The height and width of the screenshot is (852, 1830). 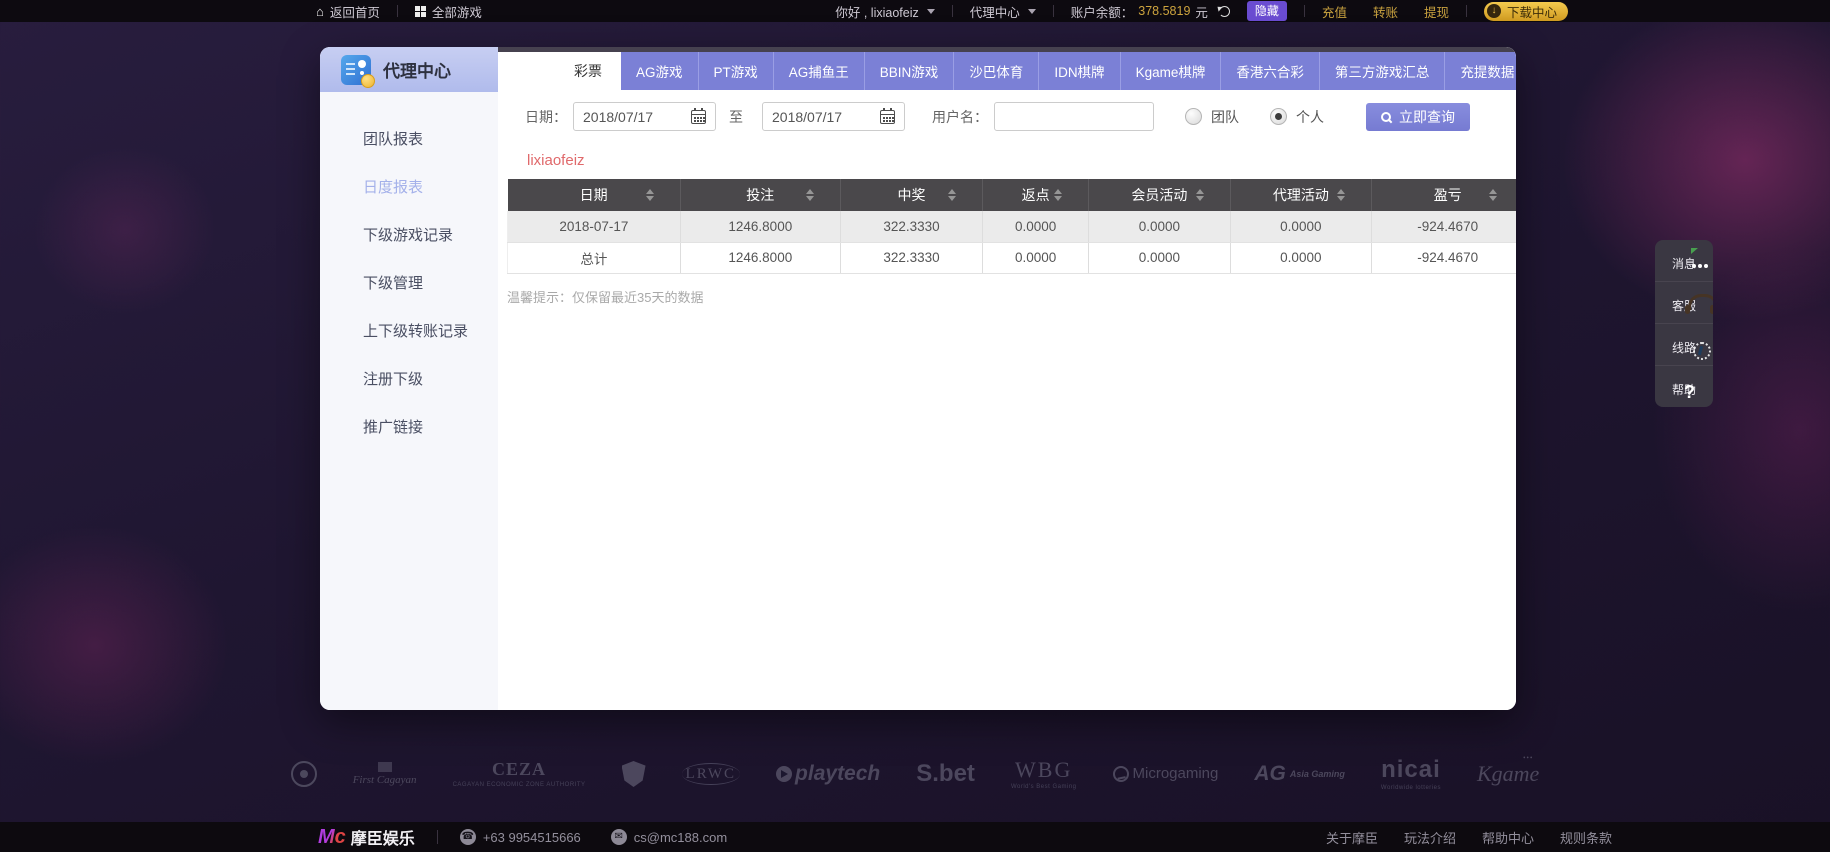 I want to click on date-from-value: 2018/07/17, so click(x=618, y=116).